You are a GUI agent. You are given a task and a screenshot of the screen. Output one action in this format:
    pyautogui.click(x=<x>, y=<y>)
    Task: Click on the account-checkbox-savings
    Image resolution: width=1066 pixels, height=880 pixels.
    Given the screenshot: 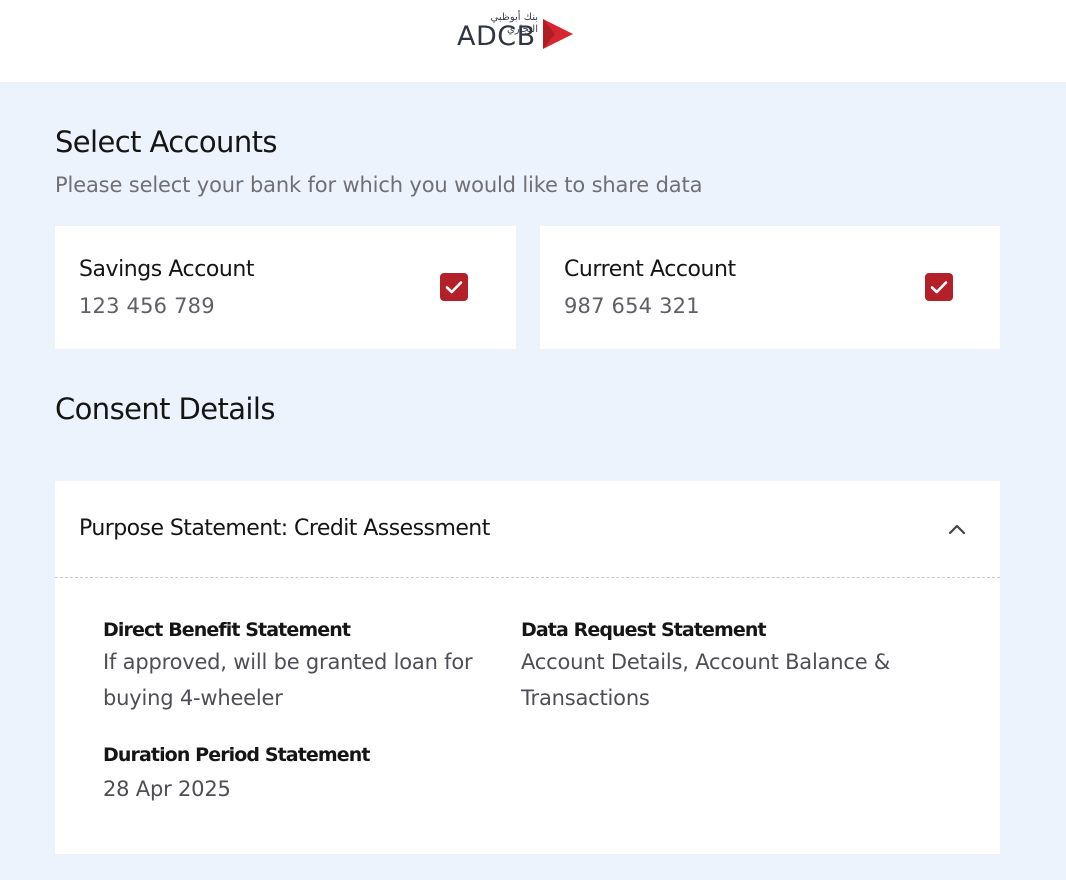 What is the action you would take?
    pyautogui.click(x=454, y=287)
    